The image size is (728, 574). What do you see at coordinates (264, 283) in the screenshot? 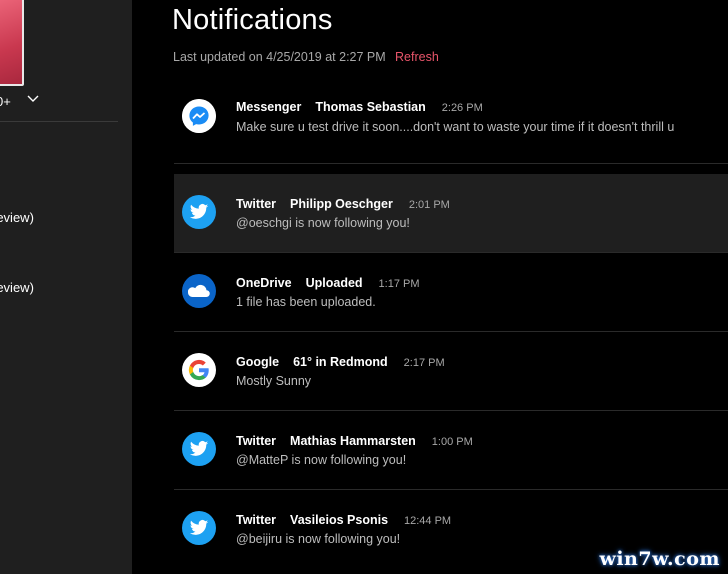
I see `notification-app: OneDrive` at bounding box center [264, 283].